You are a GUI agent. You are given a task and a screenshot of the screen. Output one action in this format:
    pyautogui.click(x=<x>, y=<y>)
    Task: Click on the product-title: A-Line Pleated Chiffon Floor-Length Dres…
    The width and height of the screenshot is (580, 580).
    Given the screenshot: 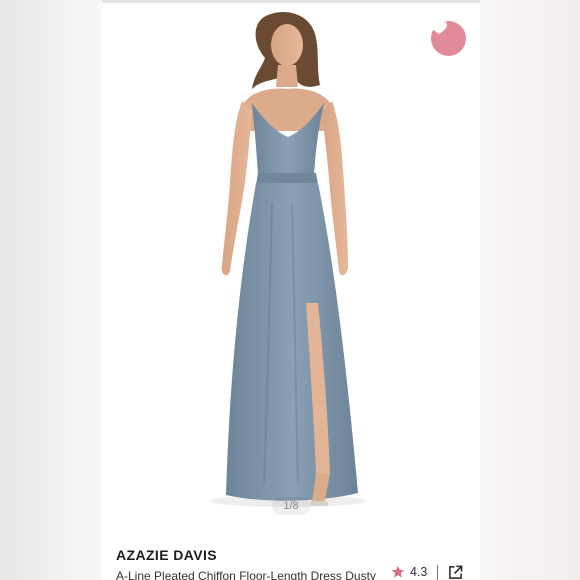 What is the action you would take?
    pyautogui.click(x=252, y=574)
    